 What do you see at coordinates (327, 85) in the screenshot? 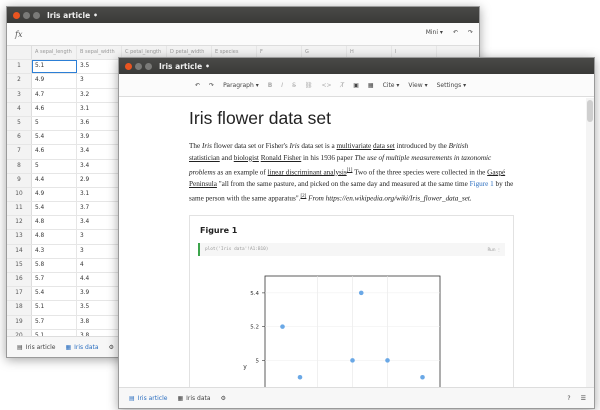
I see `code-icon: <>` at bounding box center [327, 85].